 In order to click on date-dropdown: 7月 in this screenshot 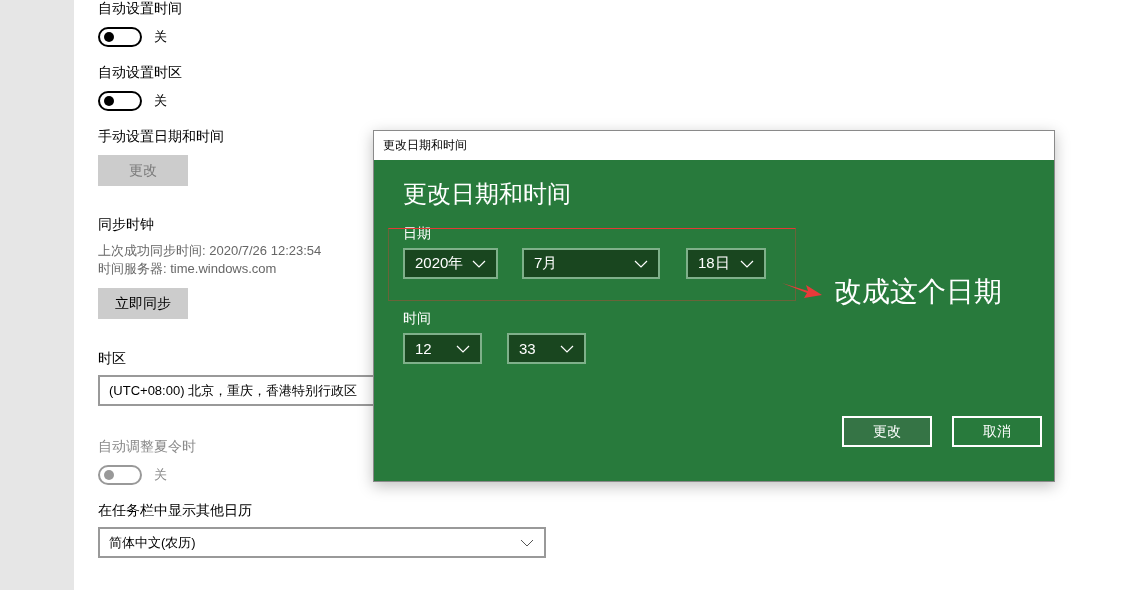, I will do `click(591, 263)`.